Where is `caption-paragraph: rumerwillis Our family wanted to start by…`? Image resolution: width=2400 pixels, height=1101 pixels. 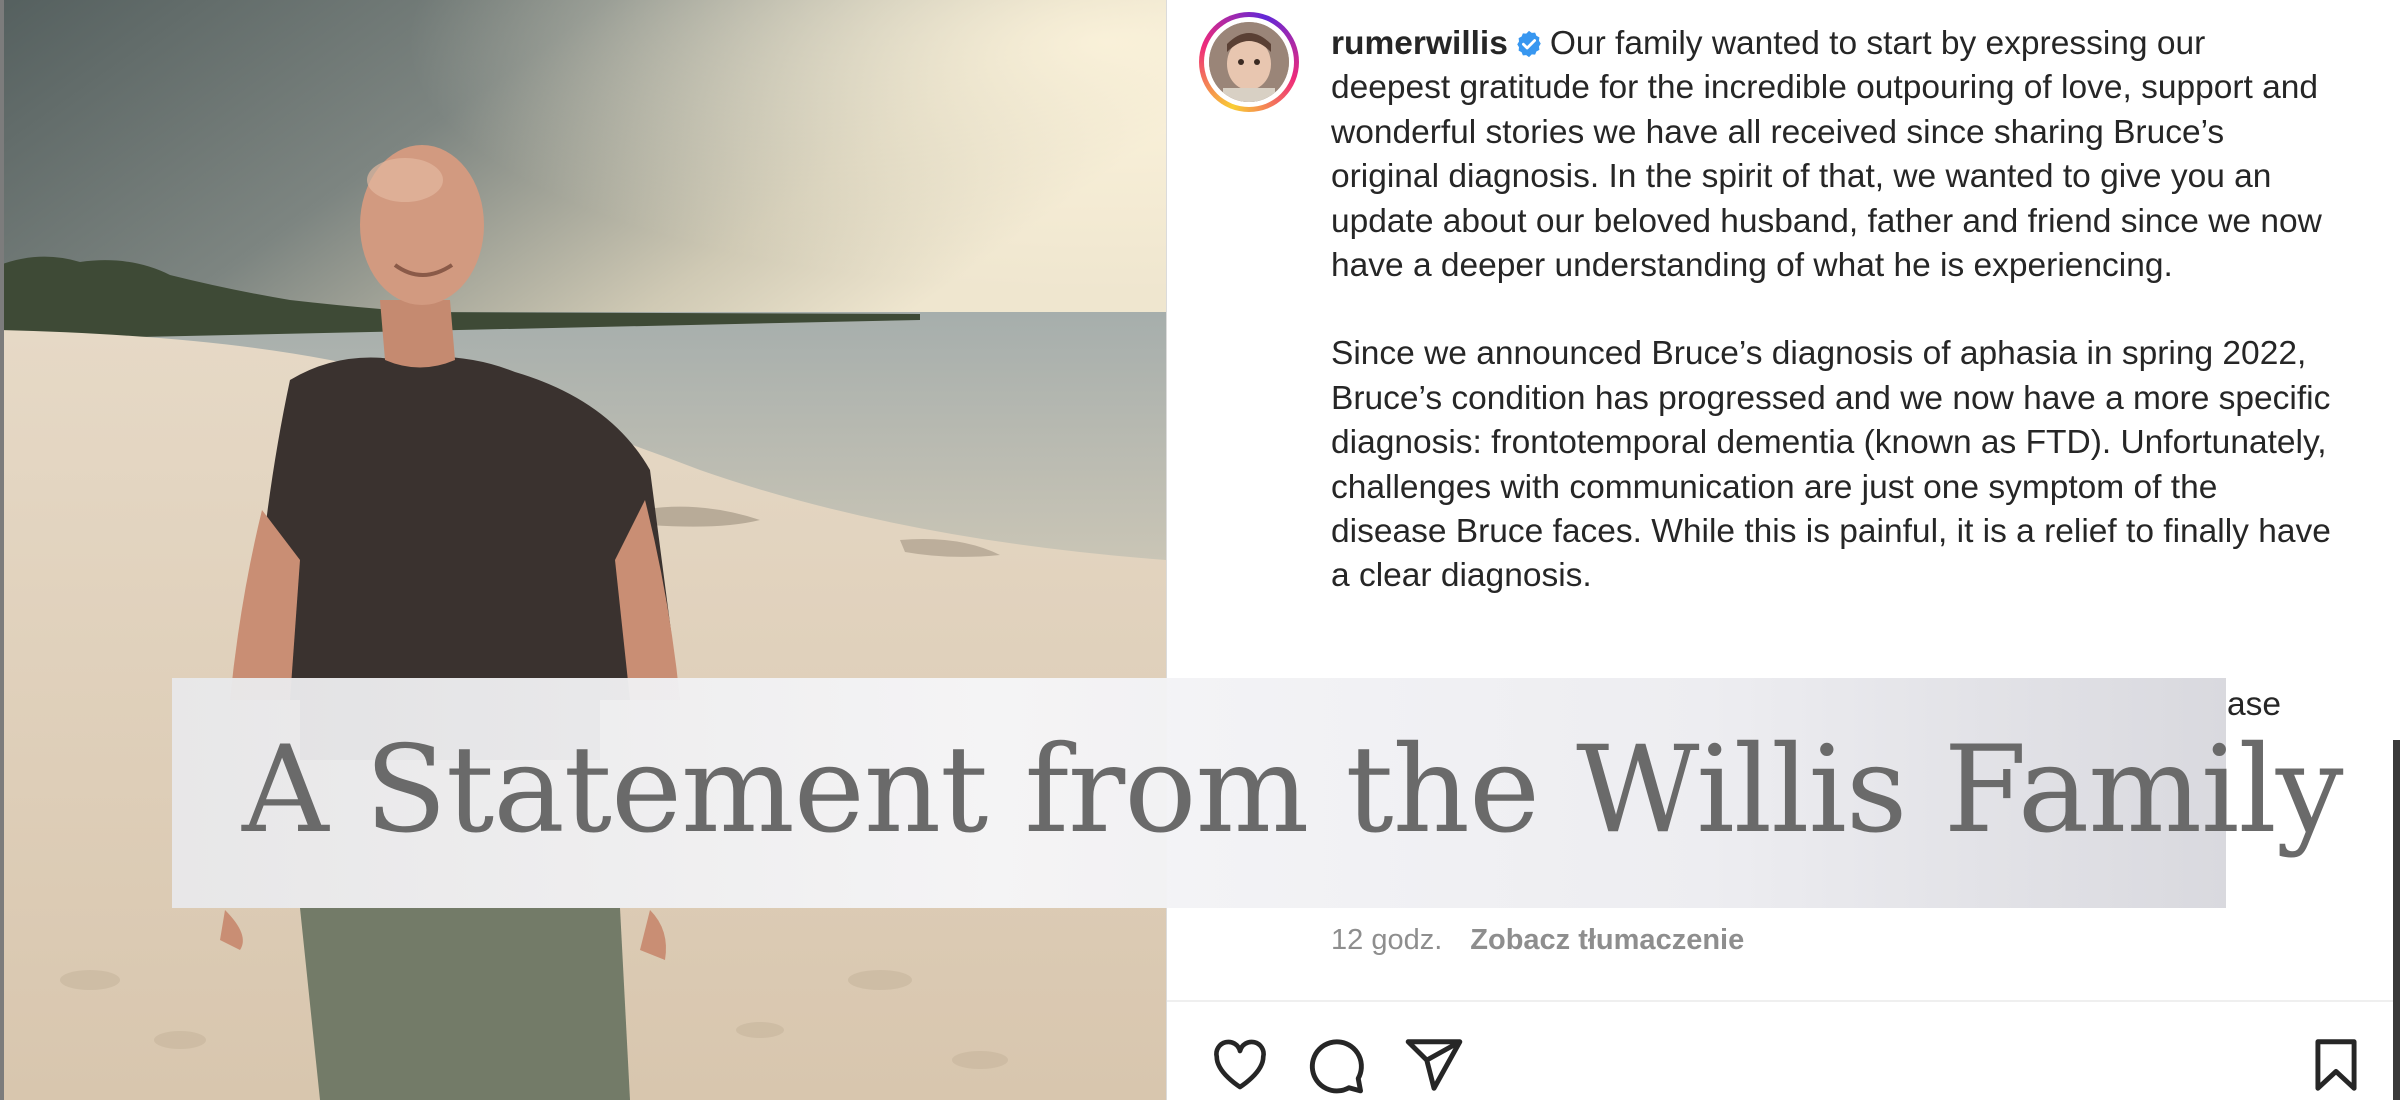
caption-paragraph: rumerwillis Our family wanted to start by… is located at coordinates (1831, 155).